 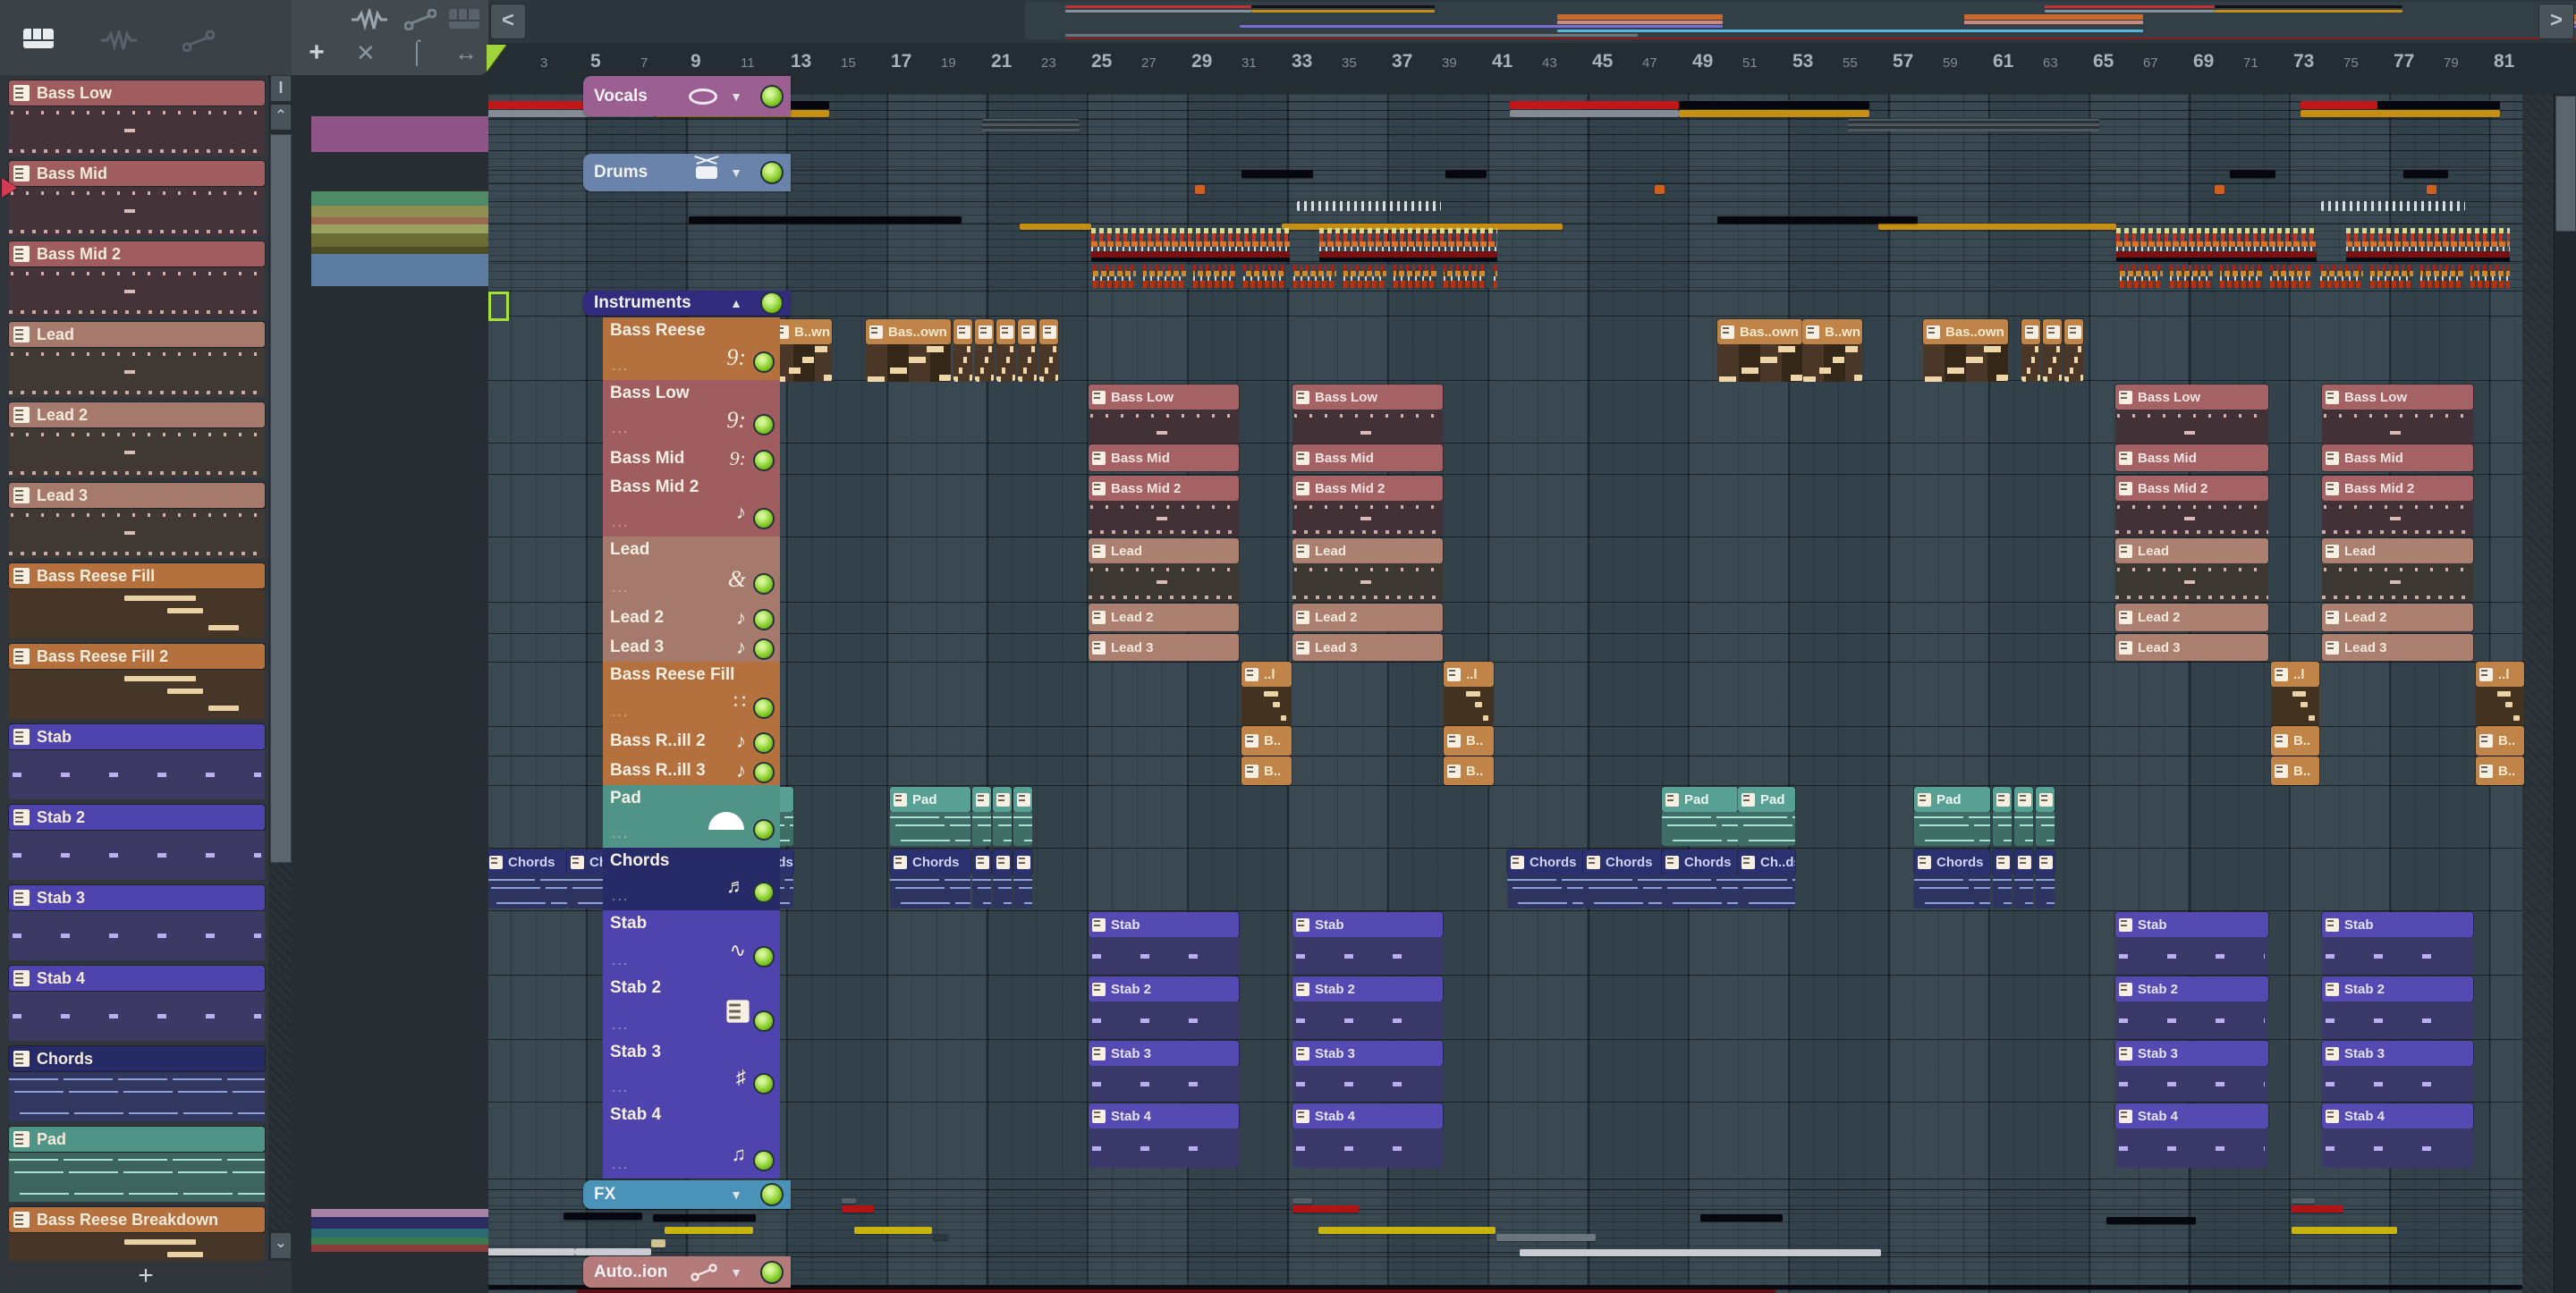 I want to click on clip-lead2: Lead 2, so click(x=2397, y=618).